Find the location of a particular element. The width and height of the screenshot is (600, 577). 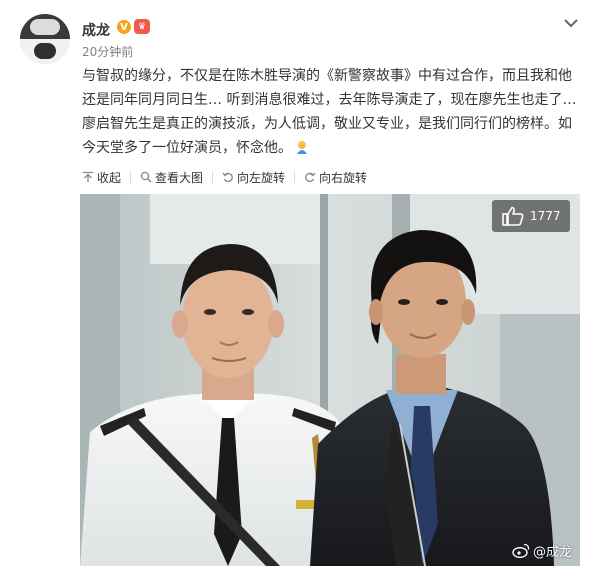

view-large-label: 查看大图 is located at coordinates (179, 177).